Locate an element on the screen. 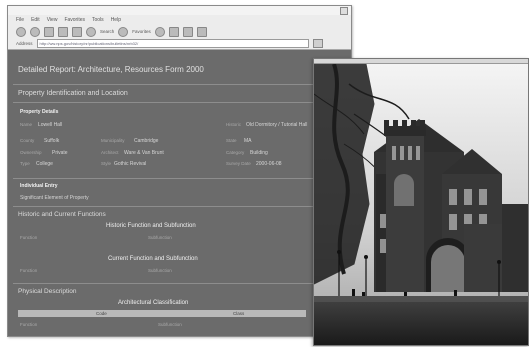  history-icon is located at coordinates (159, 31).